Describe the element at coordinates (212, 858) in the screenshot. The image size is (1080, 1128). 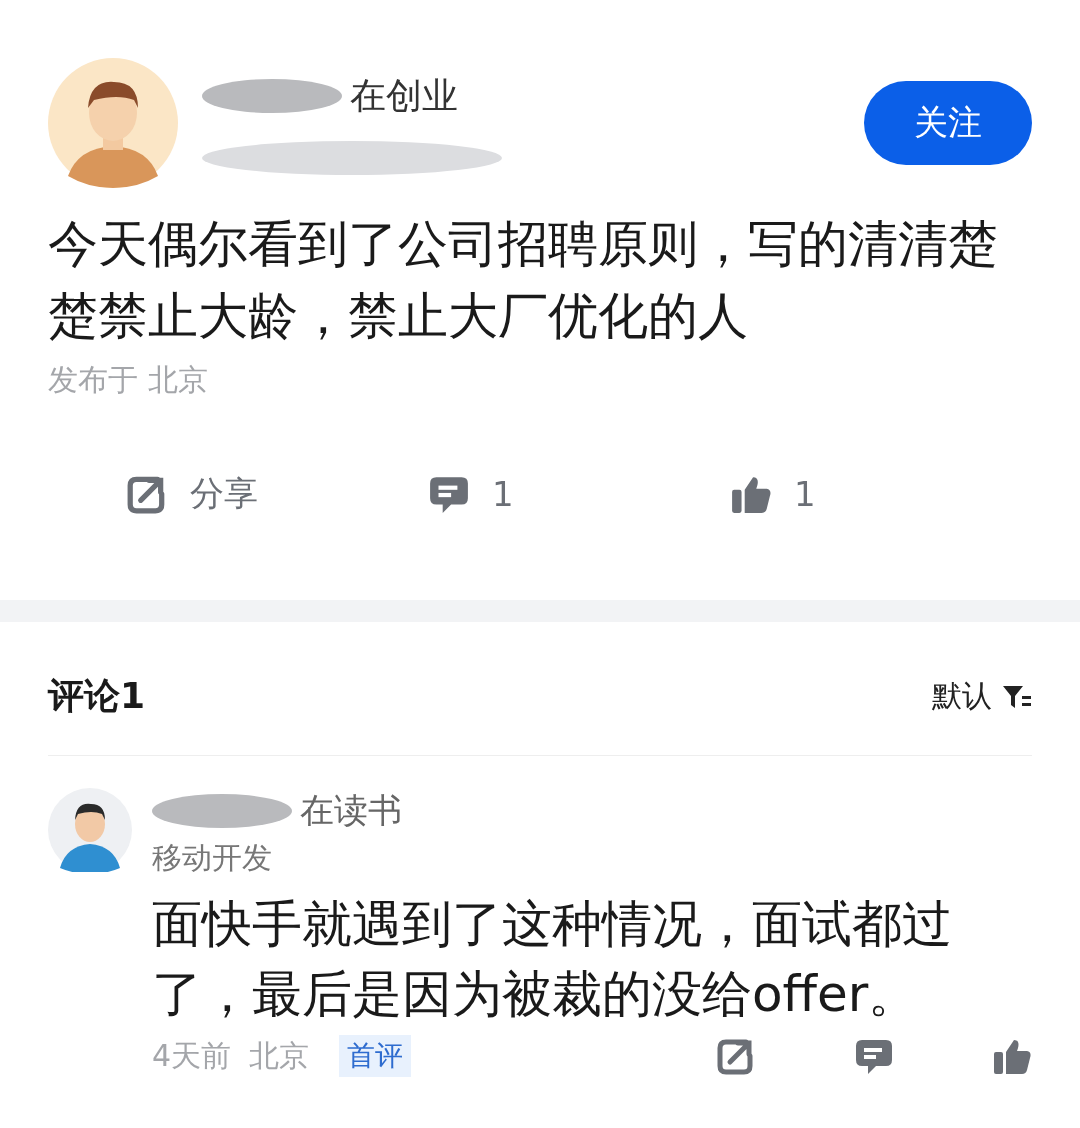
I see `commenter-title: 移动开发` at that location.